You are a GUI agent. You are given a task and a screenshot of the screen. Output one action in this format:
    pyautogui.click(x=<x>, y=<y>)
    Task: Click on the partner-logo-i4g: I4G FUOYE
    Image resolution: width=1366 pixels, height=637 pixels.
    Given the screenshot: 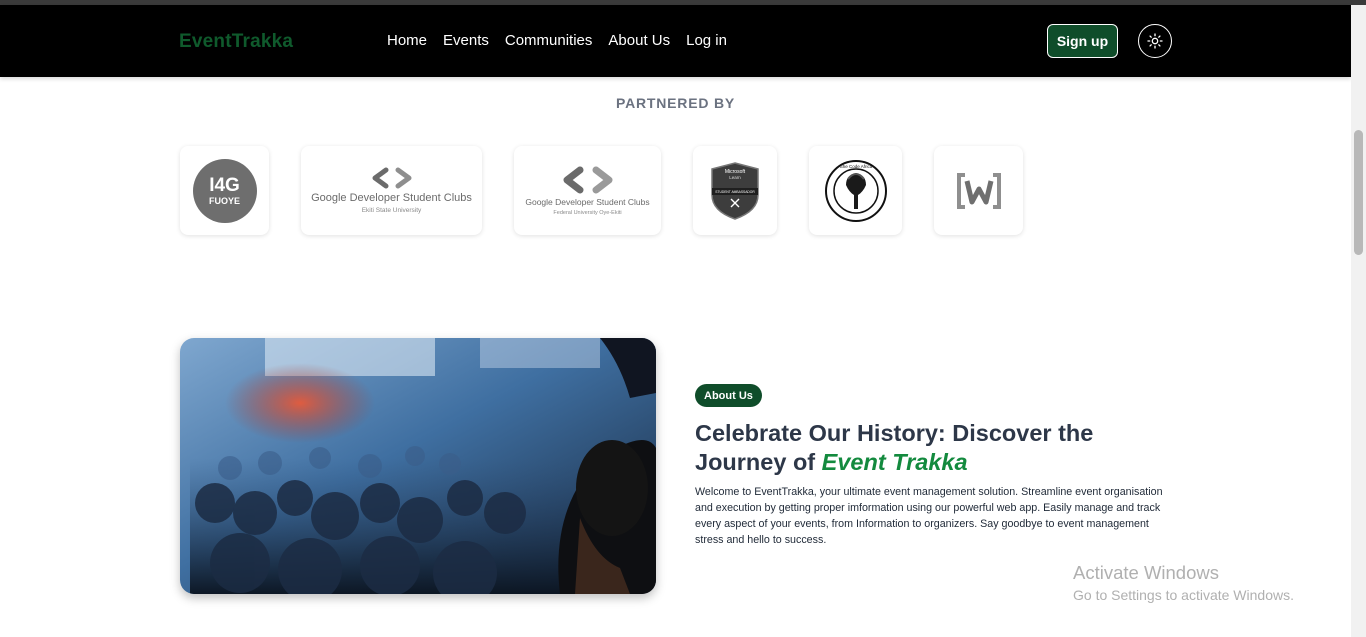 What is the action you would take?
    pyautogui.click(x=224, y=190)
    